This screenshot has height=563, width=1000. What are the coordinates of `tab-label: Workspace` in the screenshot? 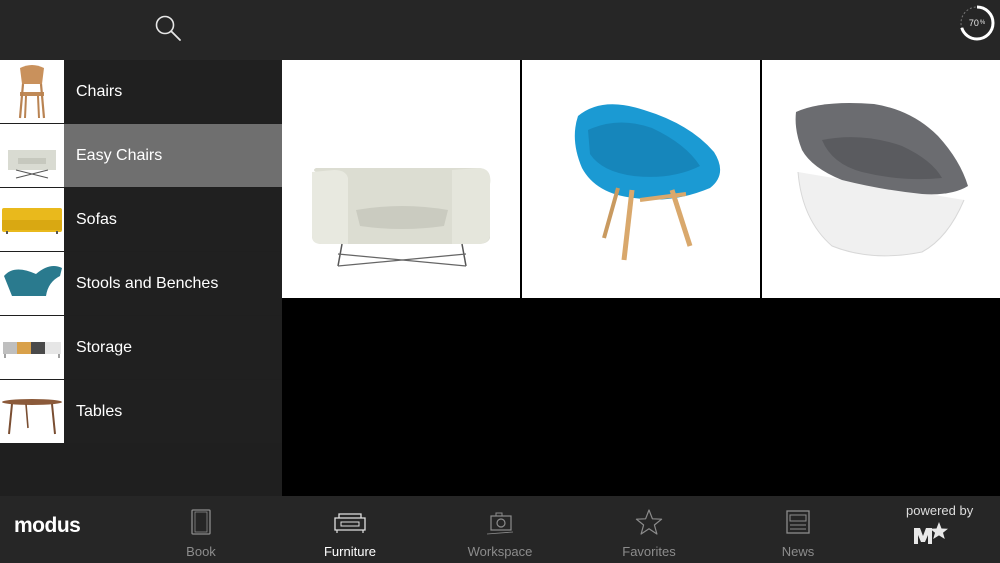 It's located at (500, 551).